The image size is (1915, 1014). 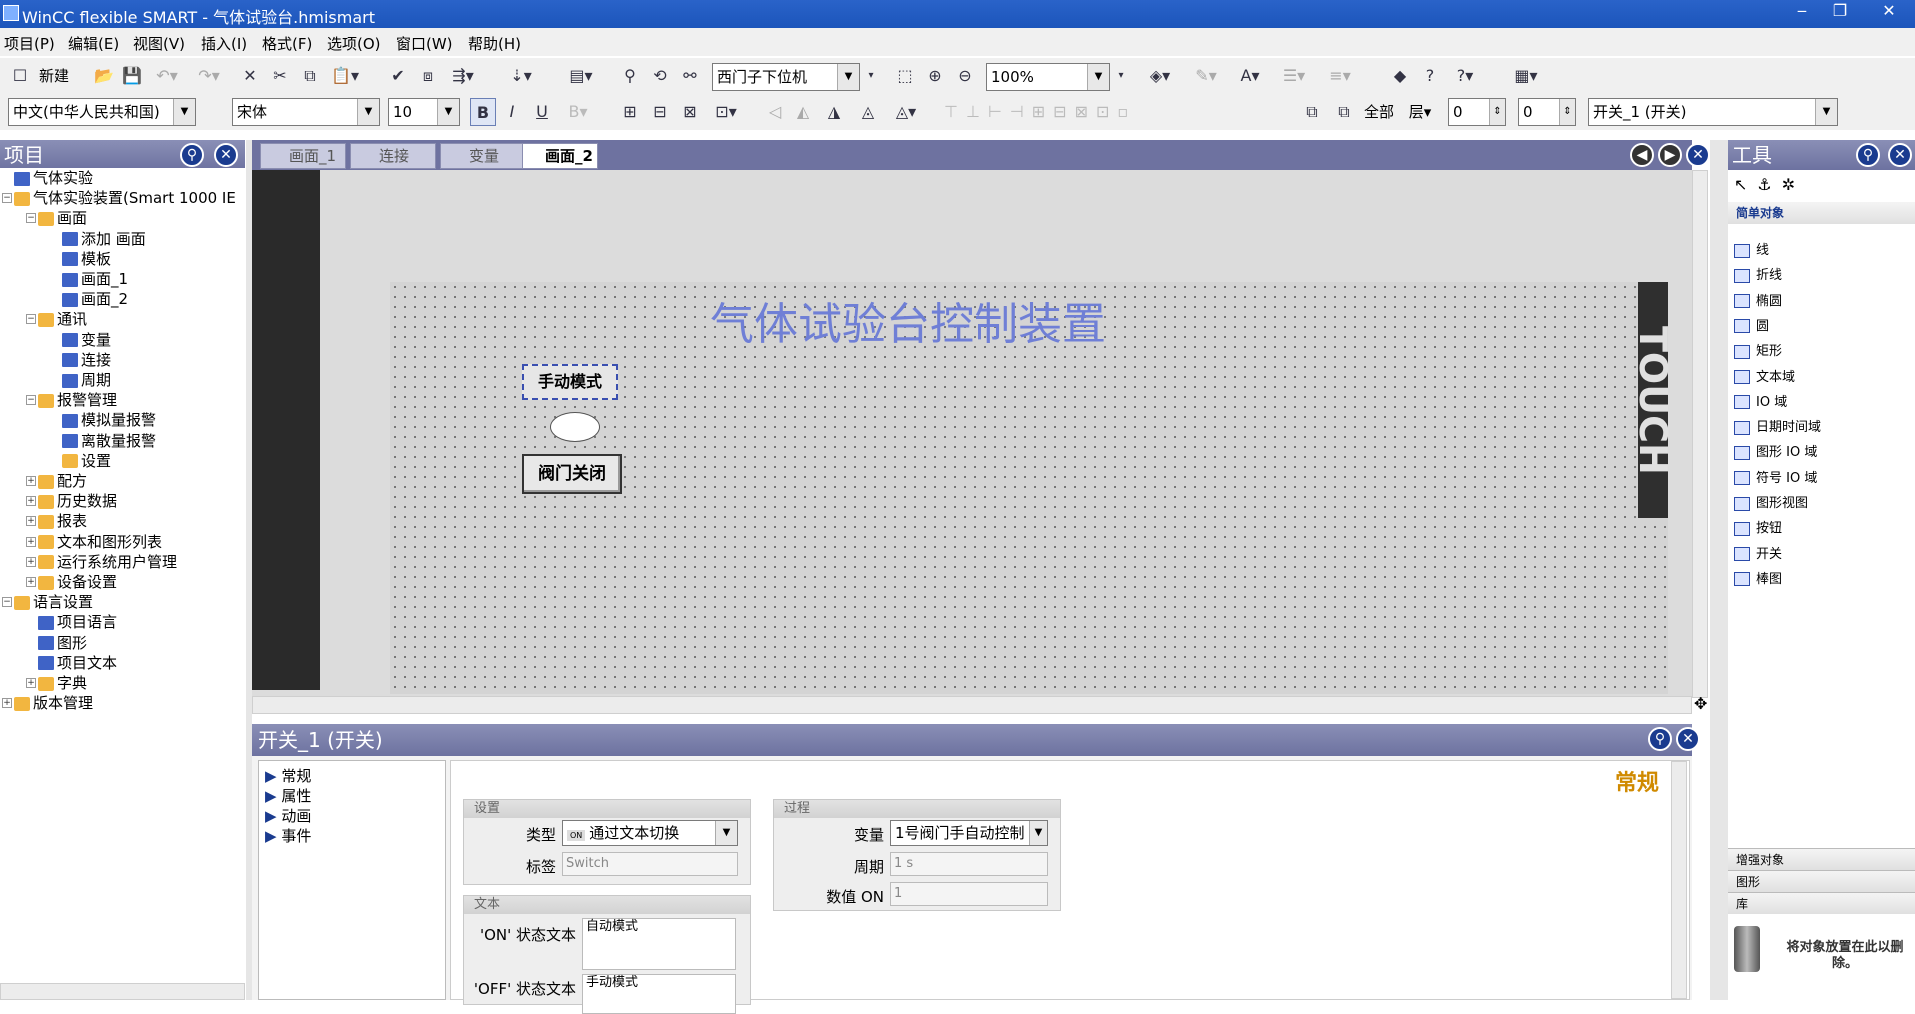 I want to click on tree-node: 离散量报警, so click(x=109, y=441).